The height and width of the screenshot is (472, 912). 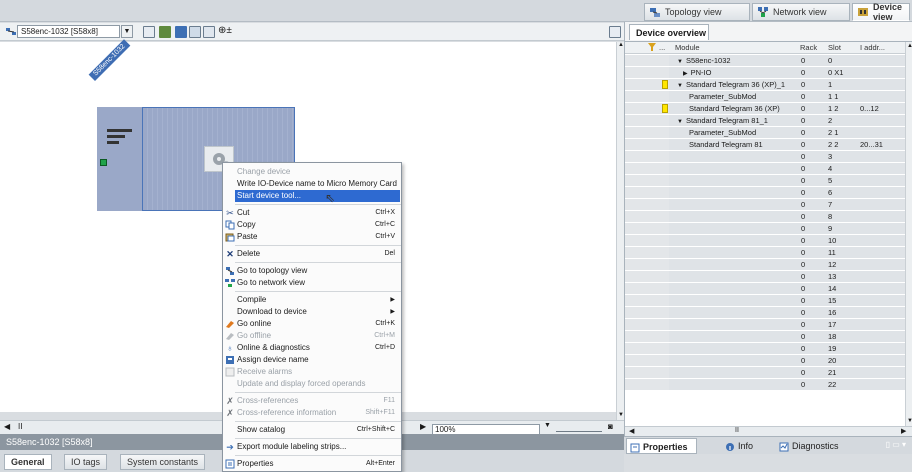 What do you see at coordinates (610, 426) in the screenshot?
I see `fit-view-icon: ◙` at bounding box center [610, 426].